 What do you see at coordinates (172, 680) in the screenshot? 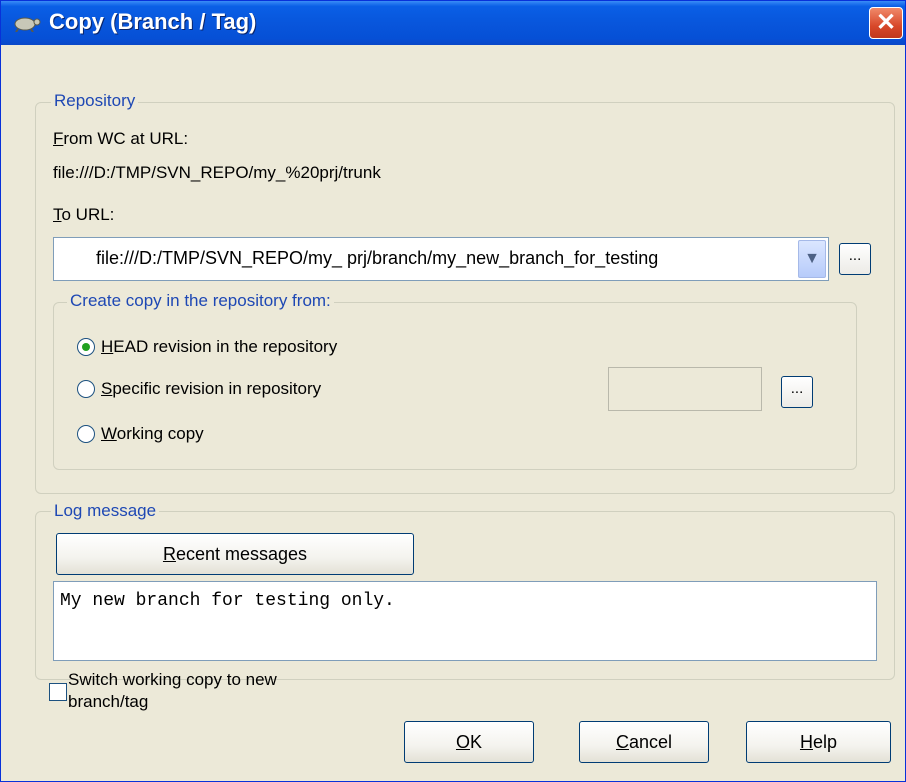
I see `switch-working-copy-label-line1: Switch working copy to new` at bounding box center [172, 680].